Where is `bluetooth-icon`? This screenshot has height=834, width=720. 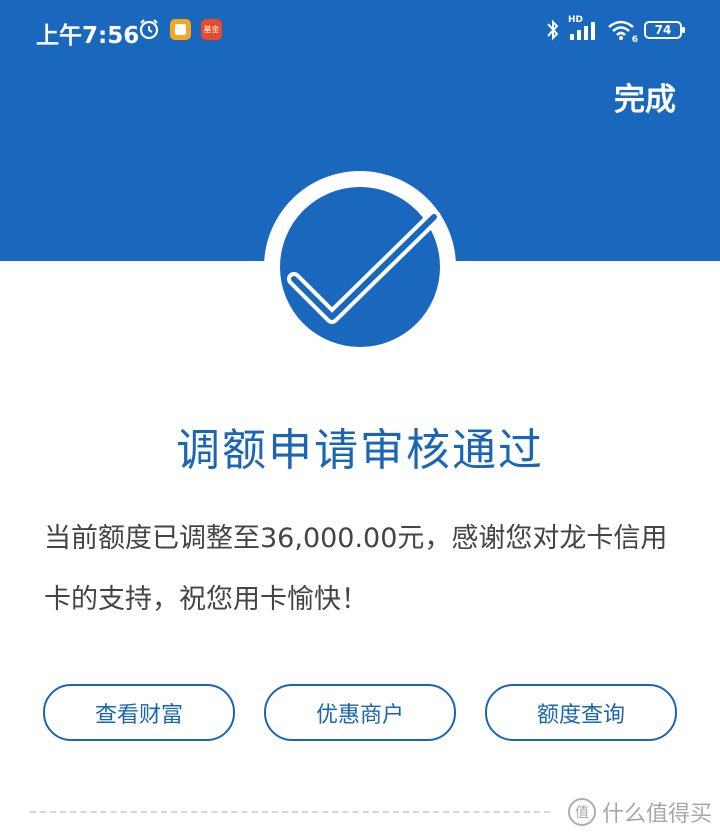 bluetooth-icon is located at coordinates (553, 30).